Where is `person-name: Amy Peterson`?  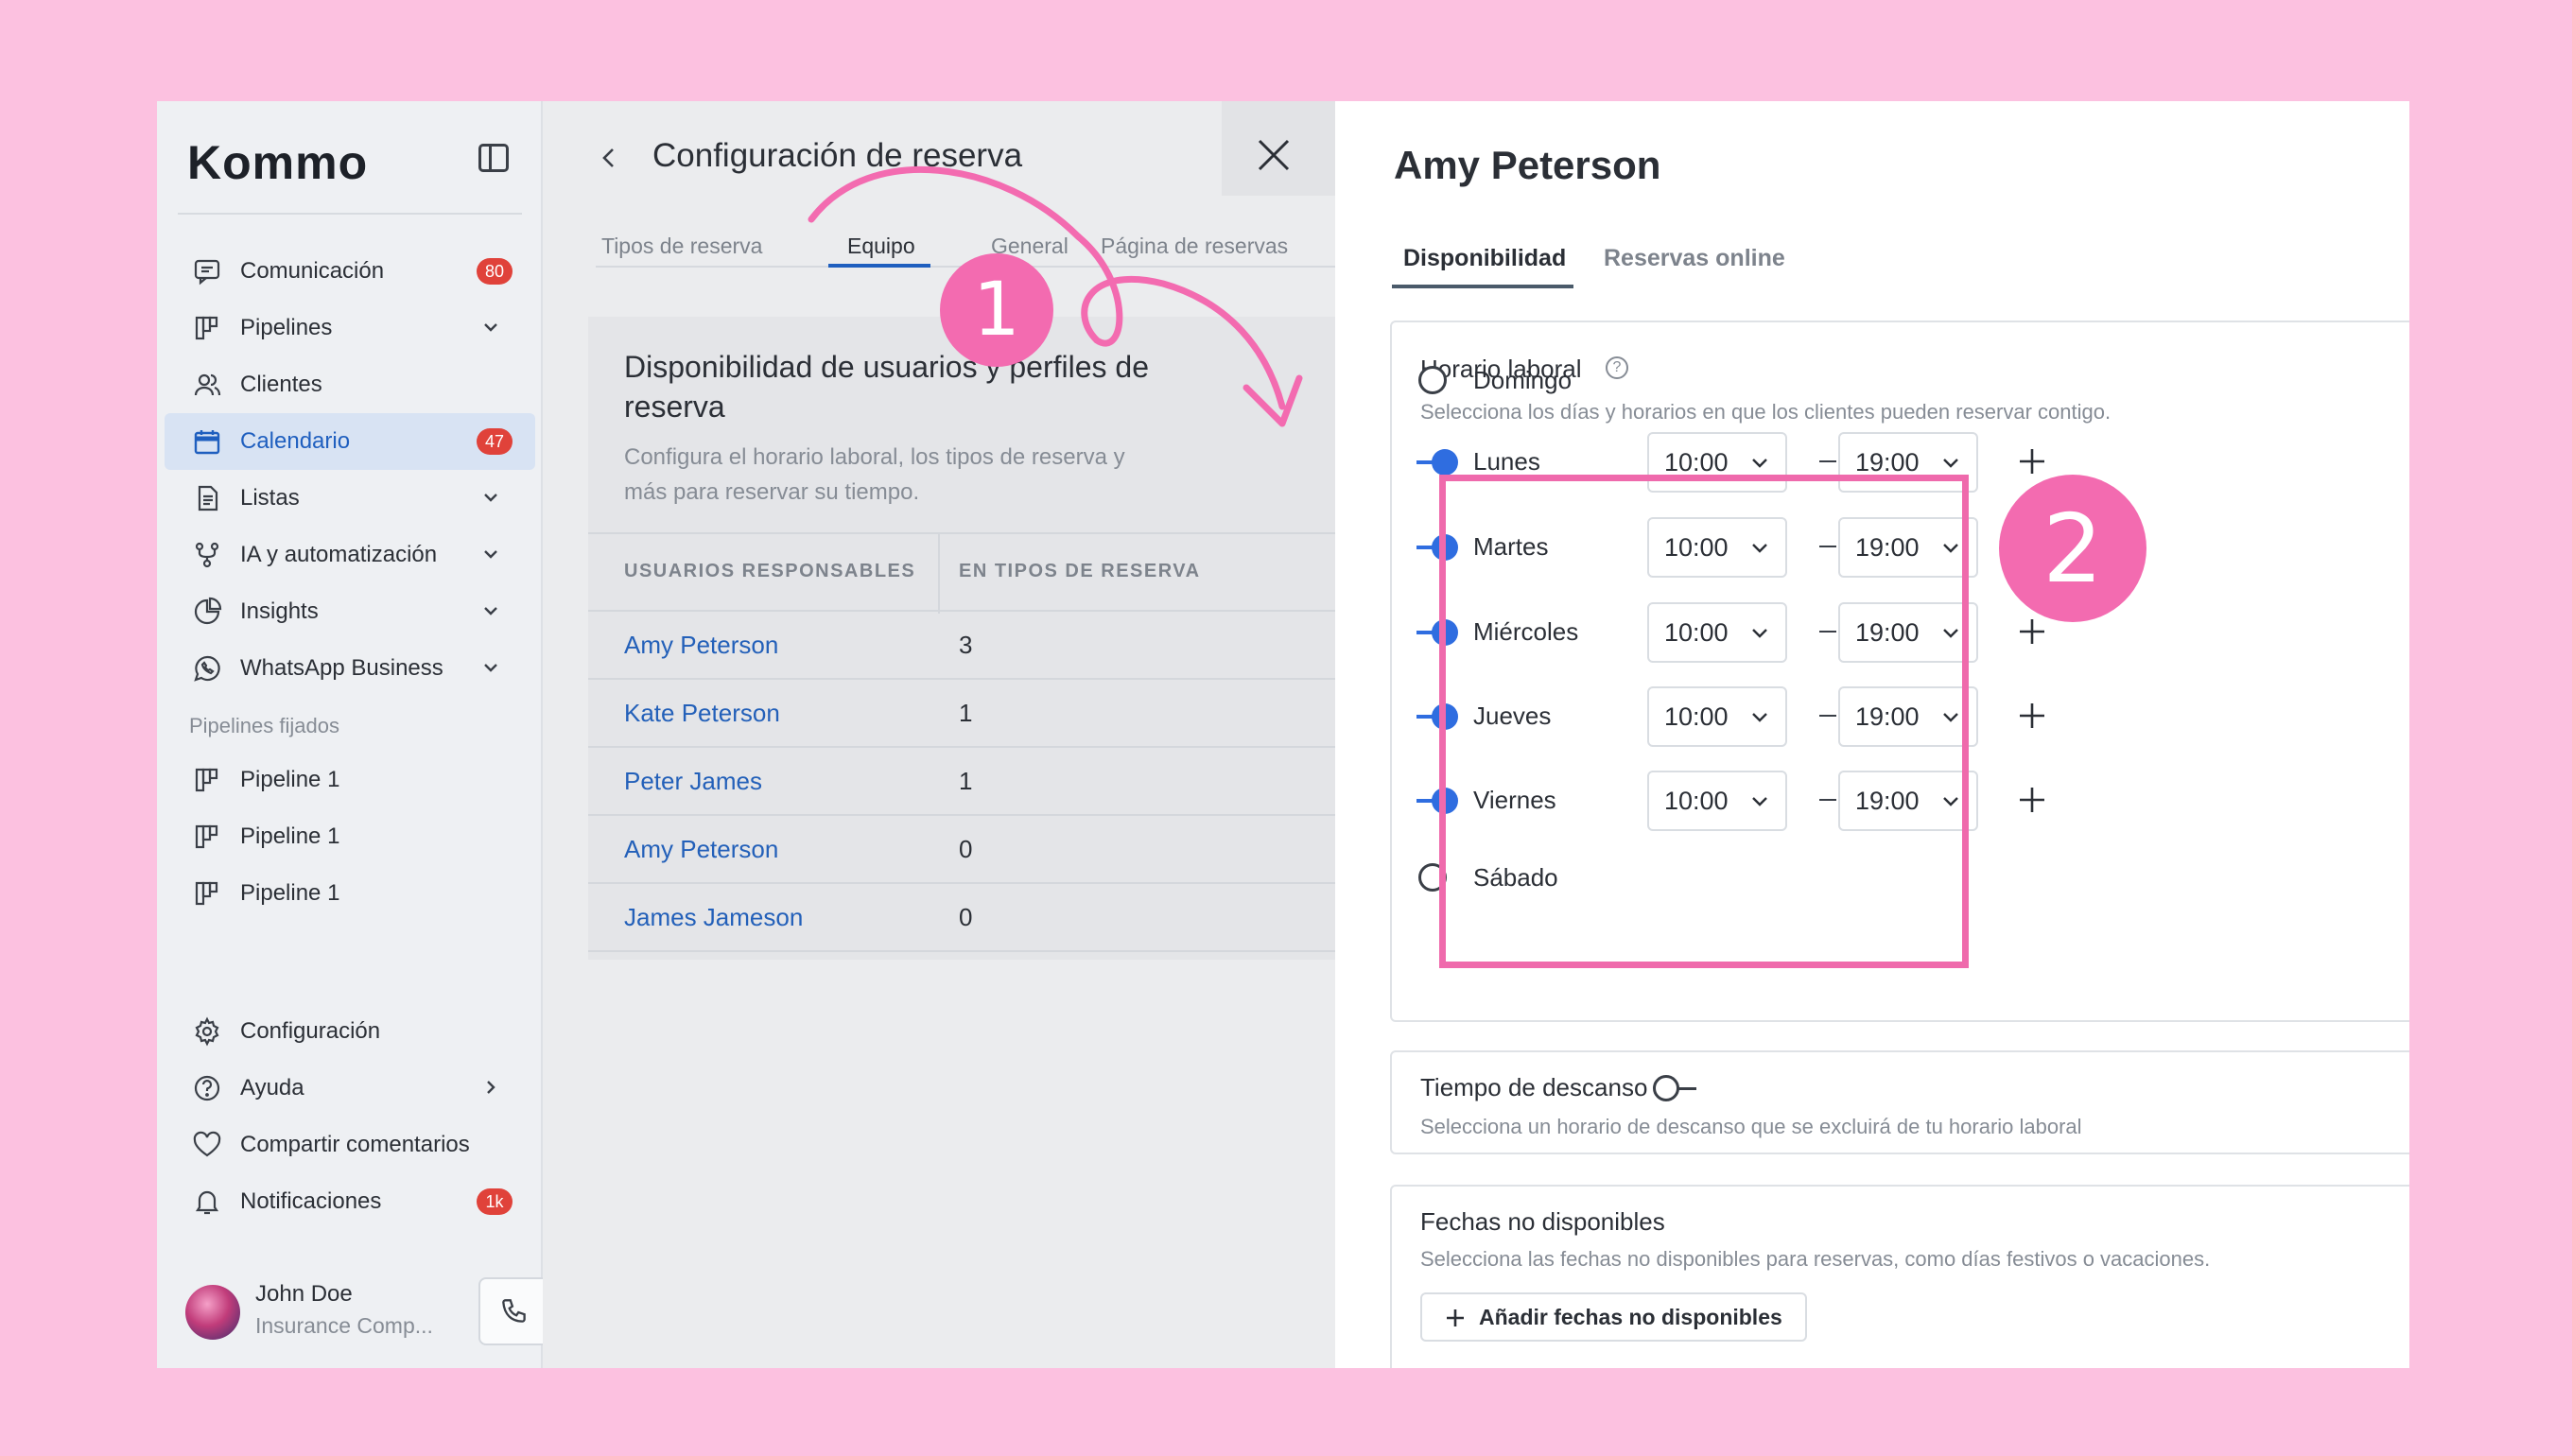
person-name: Amy Peterson is located at coordinates (1527, 165).